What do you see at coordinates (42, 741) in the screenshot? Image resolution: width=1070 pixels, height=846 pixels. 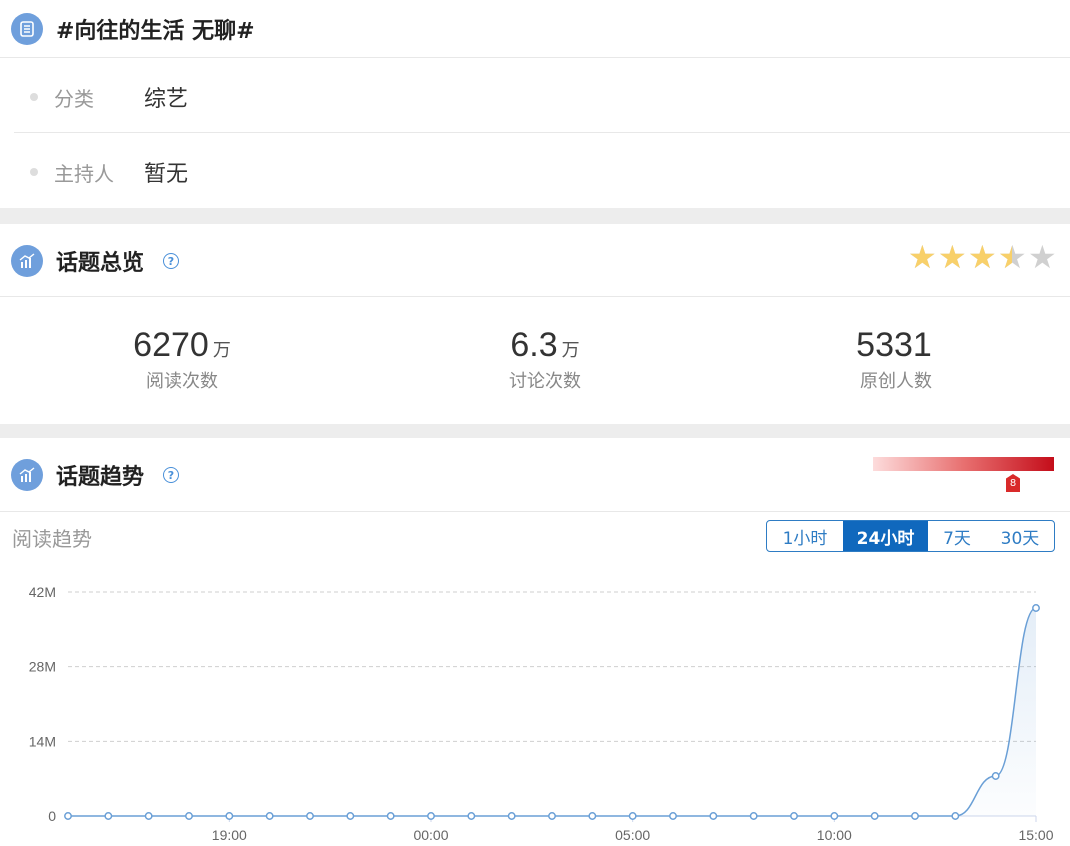 I see `y-tick-label: 14M` at bounding box center [42, 741].